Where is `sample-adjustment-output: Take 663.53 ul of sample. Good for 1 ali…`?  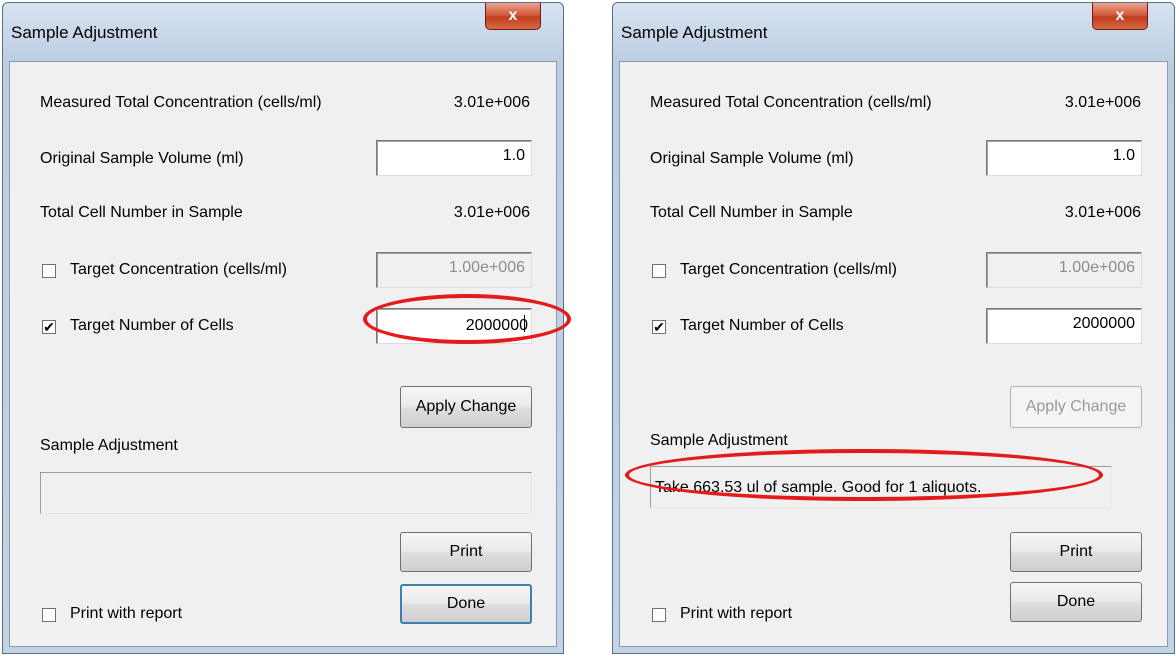 sample-adjustment-output: Take 663.53 ul of sample. Good for 1 ali… is located at coordinates (881, 487).